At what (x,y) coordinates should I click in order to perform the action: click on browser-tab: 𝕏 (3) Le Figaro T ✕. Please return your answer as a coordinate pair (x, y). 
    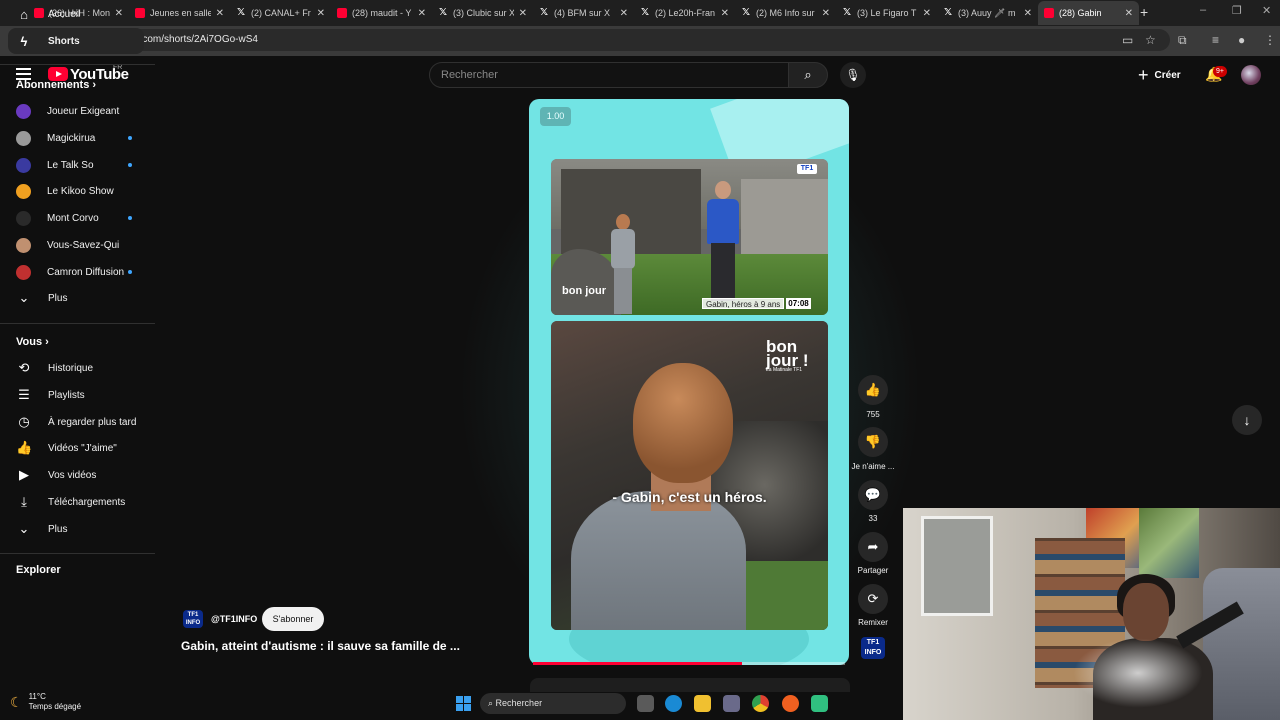
    Looking at the image, I should click on (886, 13).